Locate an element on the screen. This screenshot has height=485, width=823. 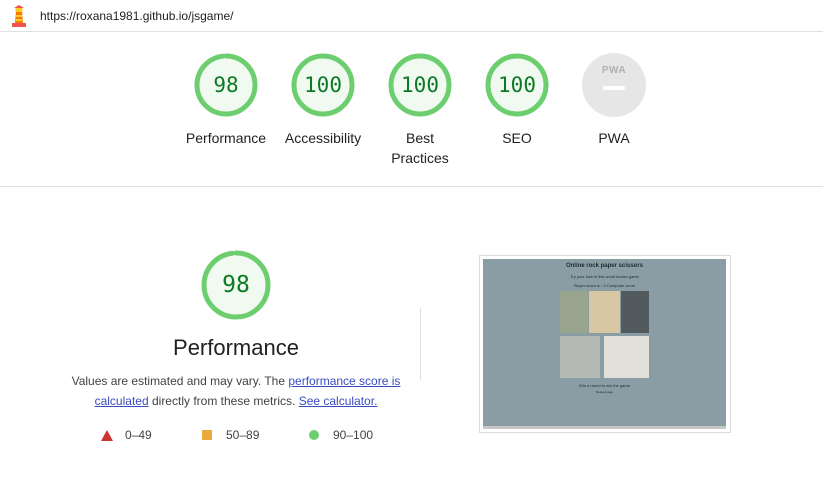
shot-small-text: Reload page is located at coordinates (604, 392).